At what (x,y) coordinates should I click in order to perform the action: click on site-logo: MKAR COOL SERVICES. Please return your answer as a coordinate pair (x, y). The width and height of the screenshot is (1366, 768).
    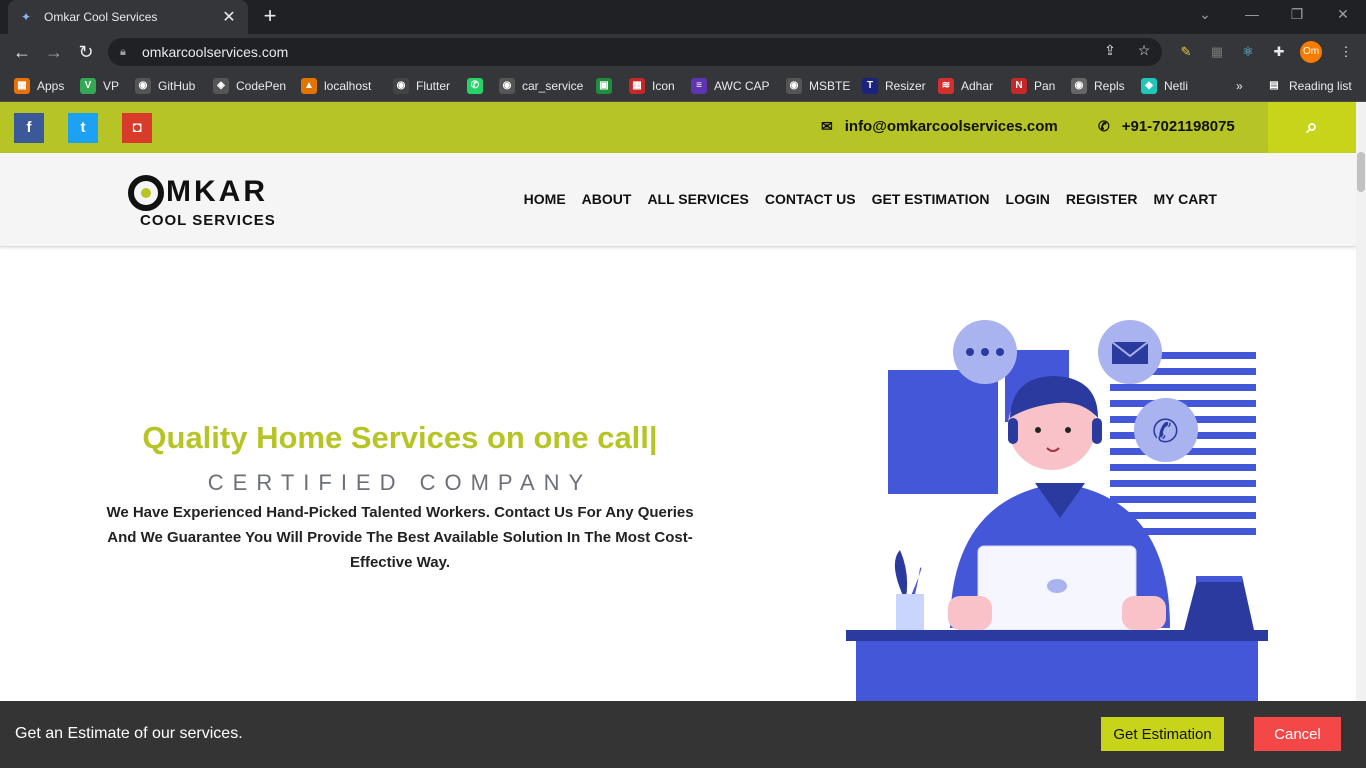
    Looking at the image, I should click on (203, 202).